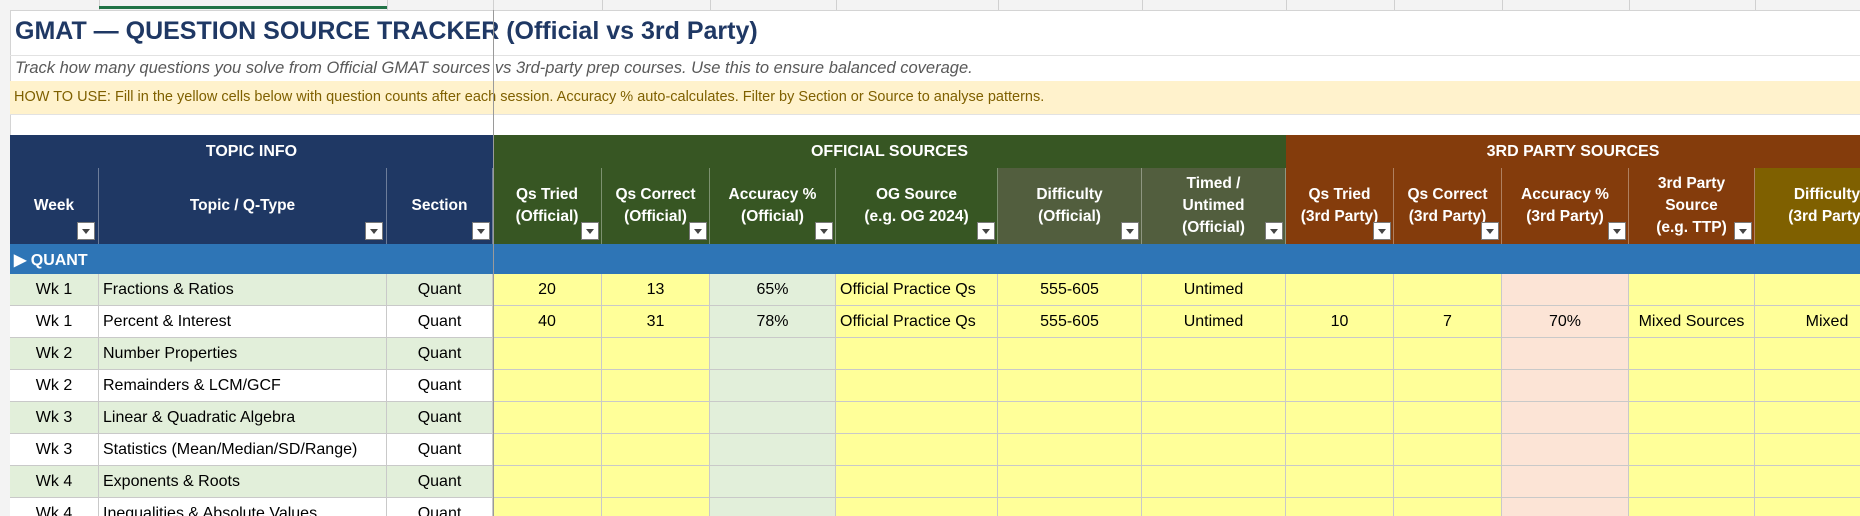  I want to click on cell-qs-tried-3rd-party: 10, so click(1340, 322).